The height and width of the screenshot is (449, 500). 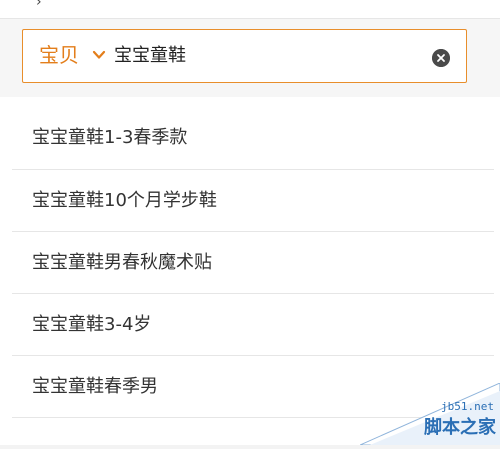 I want to click on back-icon: ›, so click(x=39, y=5).